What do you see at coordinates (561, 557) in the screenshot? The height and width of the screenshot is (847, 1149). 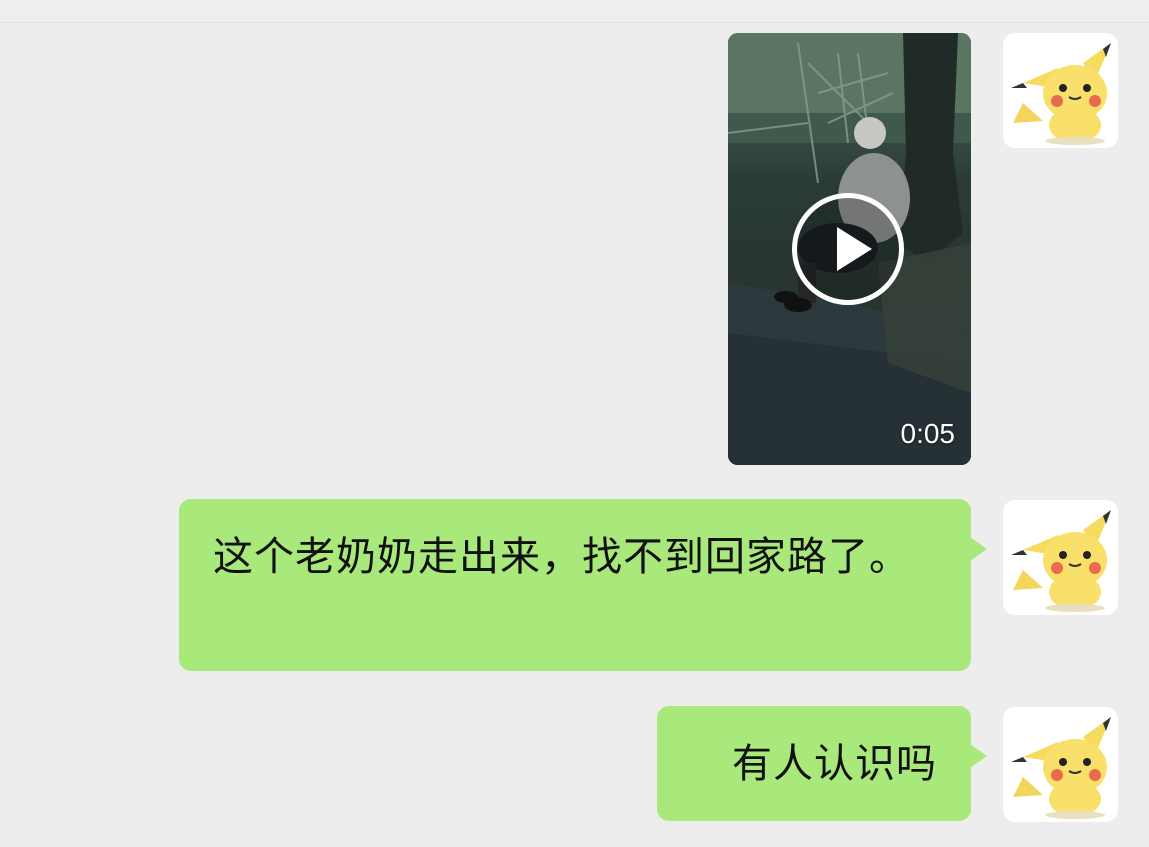 I see `message-text: 这个老奶奶走出来，找不到回家路了。` at bounding box center [561, 557].